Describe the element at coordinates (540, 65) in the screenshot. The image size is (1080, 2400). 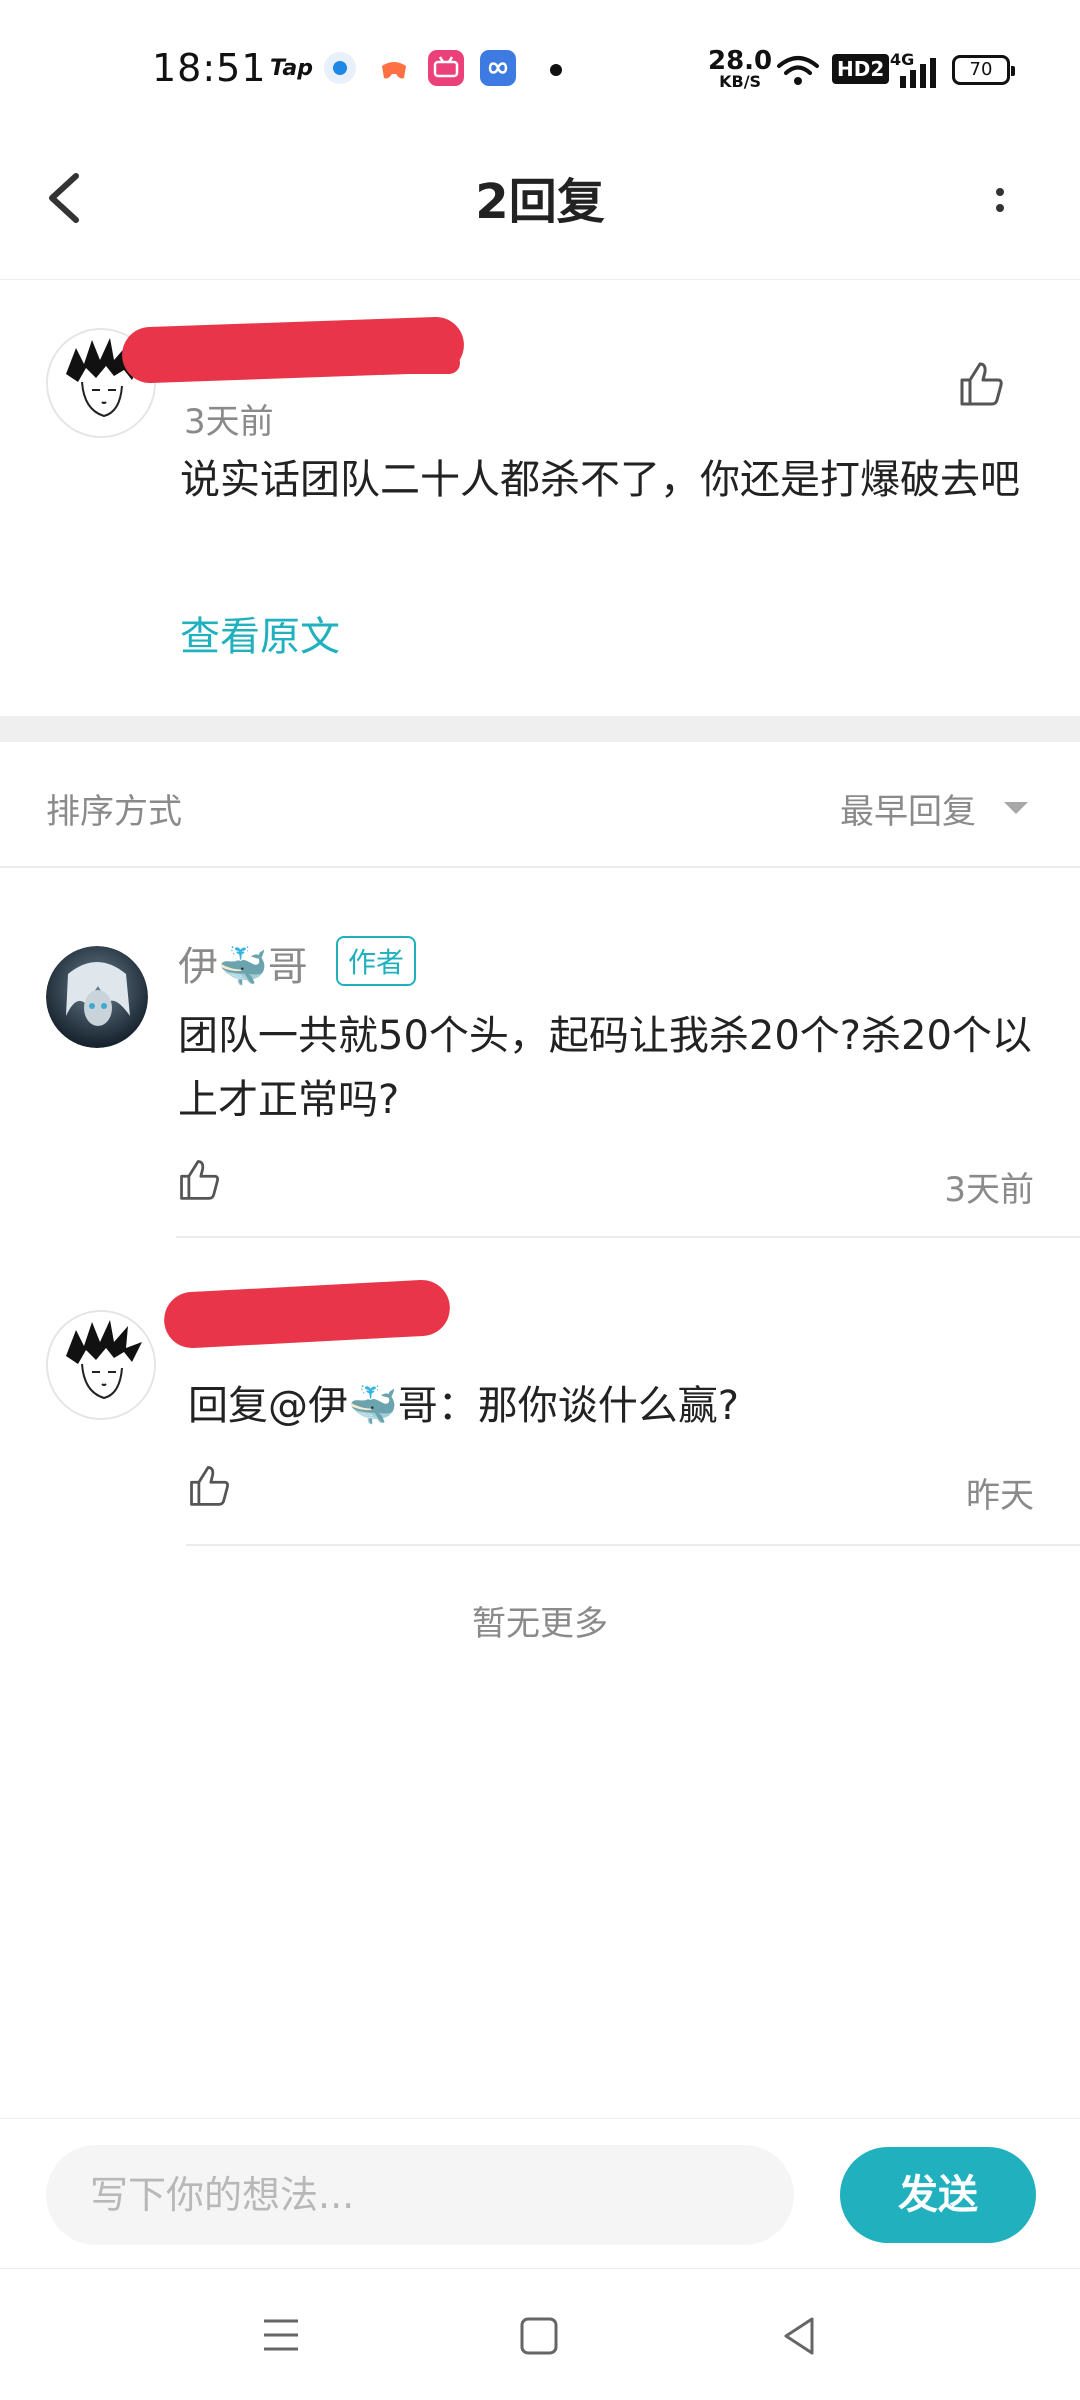
I see `status-bar: 18:51 Tap 28.0 KB/S HD2 4G 70` at that location.